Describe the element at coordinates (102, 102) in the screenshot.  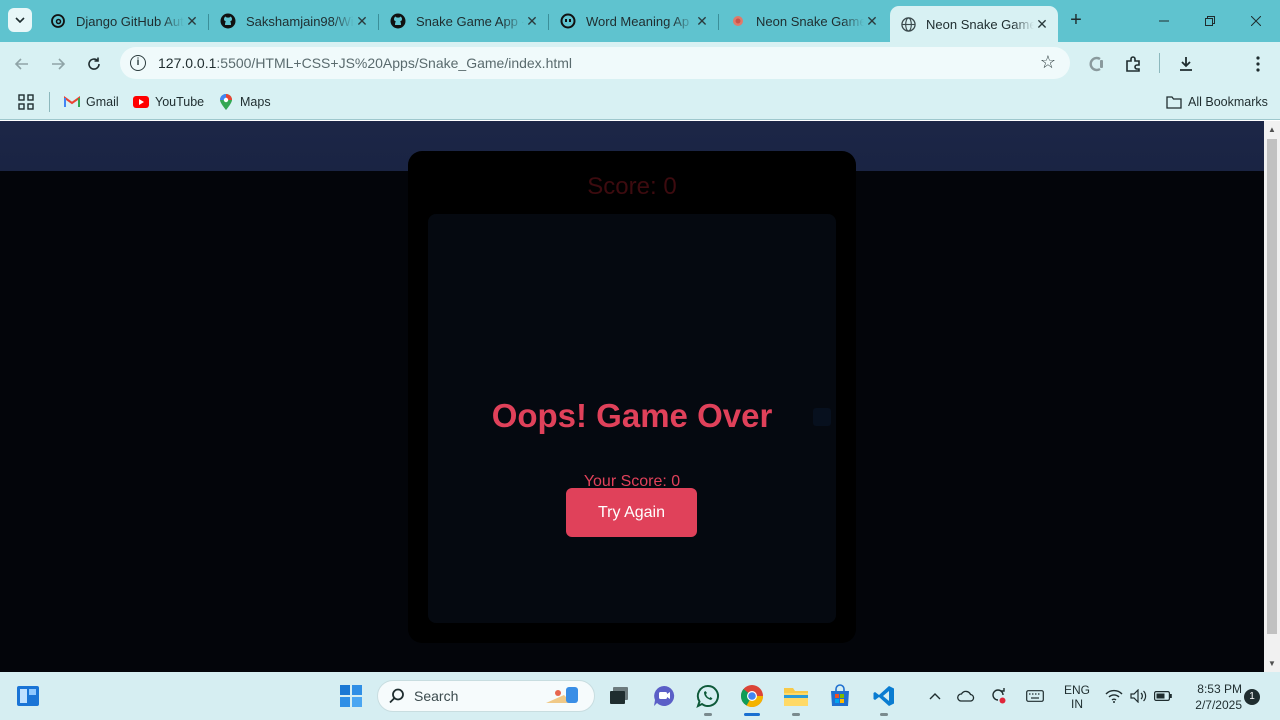
I see `bookmark-label: Gmail` at that location.